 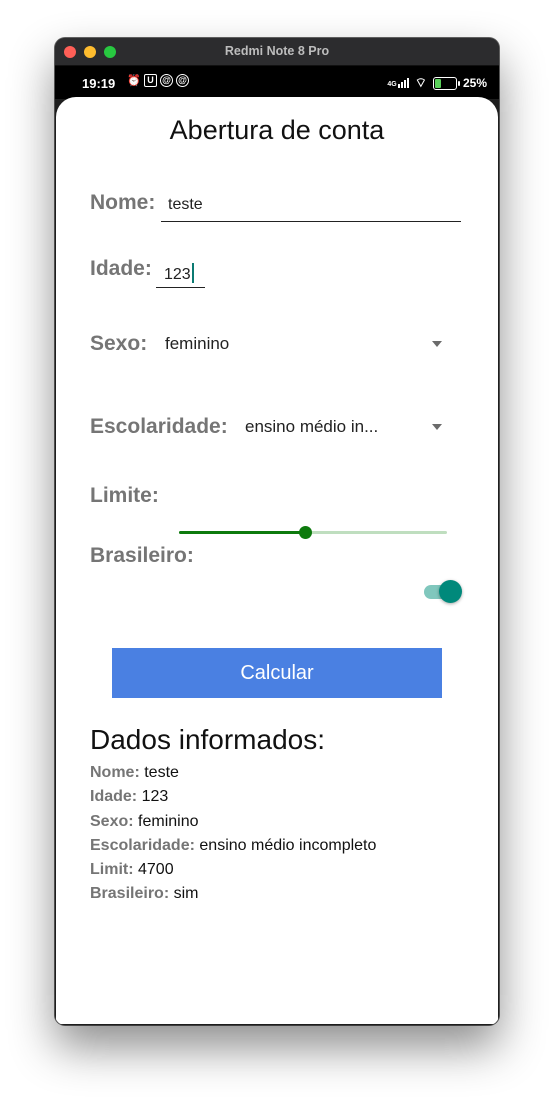 I want to click on sync-icon: @, so click(x=166, y=80).